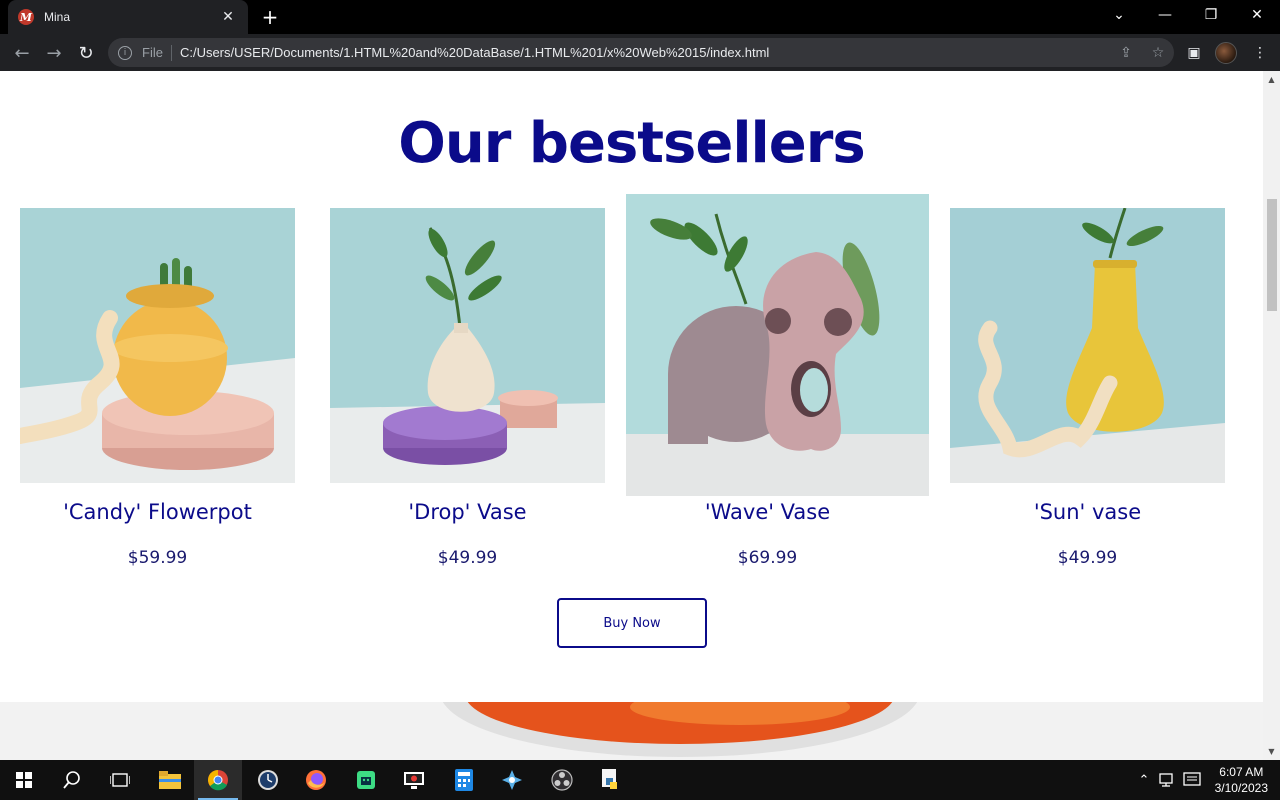 This screenshot has height=800, width=1280. Describe the element at coordinates (1119, 15) in the screenshot. I see `tab-search-icon: ⌄` at that location.